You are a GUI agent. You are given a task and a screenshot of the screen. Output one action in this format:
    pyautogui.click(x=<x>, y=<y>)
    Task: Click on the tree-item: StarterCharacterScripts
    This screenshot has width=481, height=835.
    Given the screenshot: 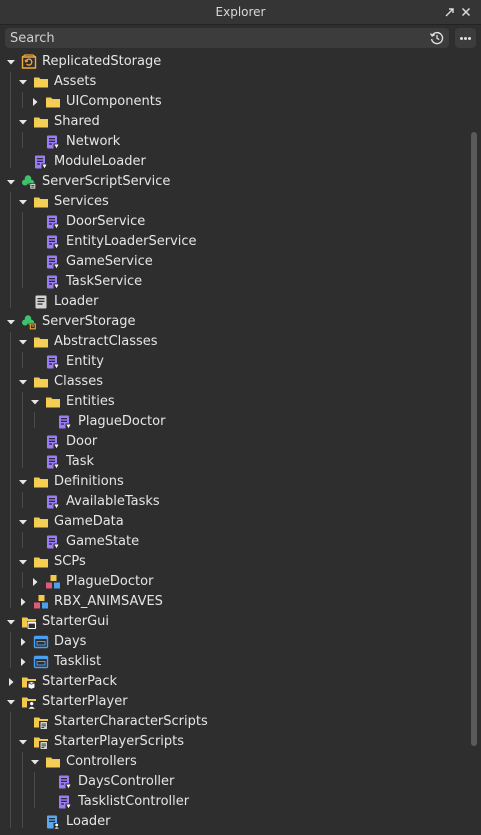 What is the action you would take?
    pyautogui.click(x=235, y=722)
    